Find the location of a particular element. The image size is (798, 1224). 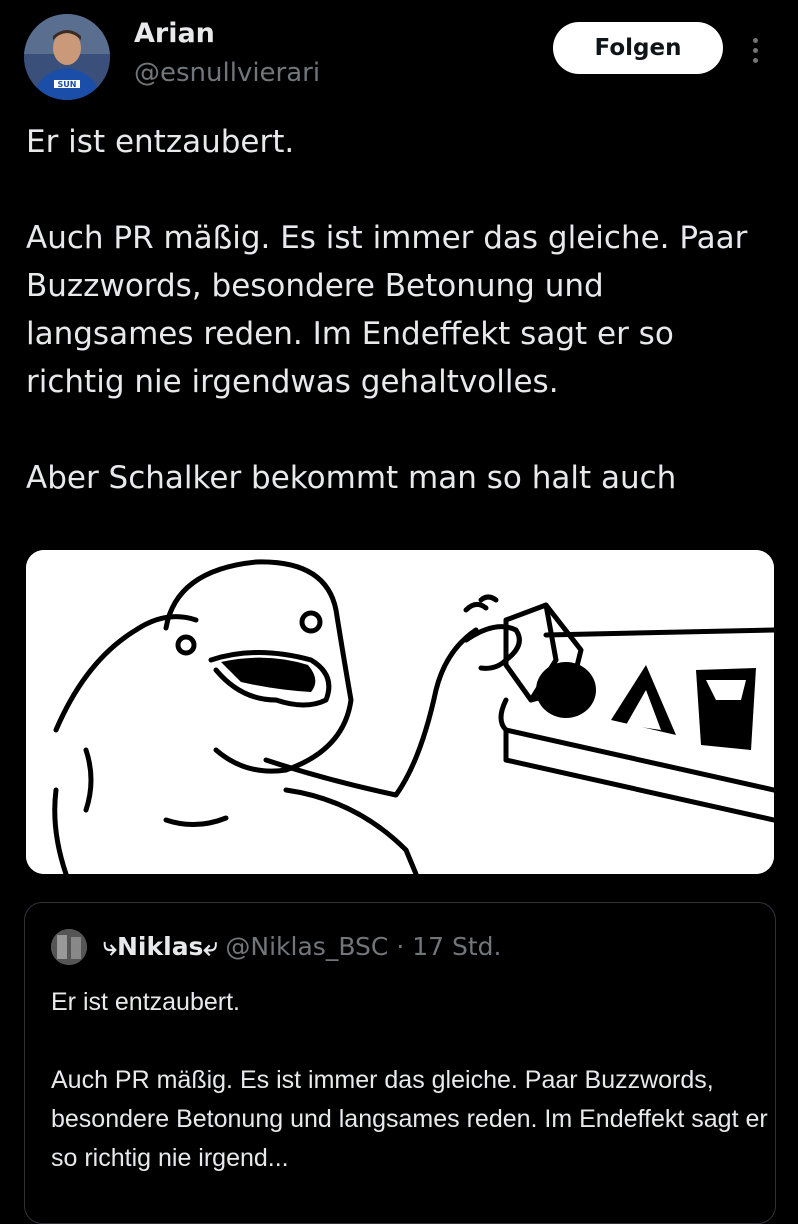

quoted-avatar-image is located at coordinates (69, 947).